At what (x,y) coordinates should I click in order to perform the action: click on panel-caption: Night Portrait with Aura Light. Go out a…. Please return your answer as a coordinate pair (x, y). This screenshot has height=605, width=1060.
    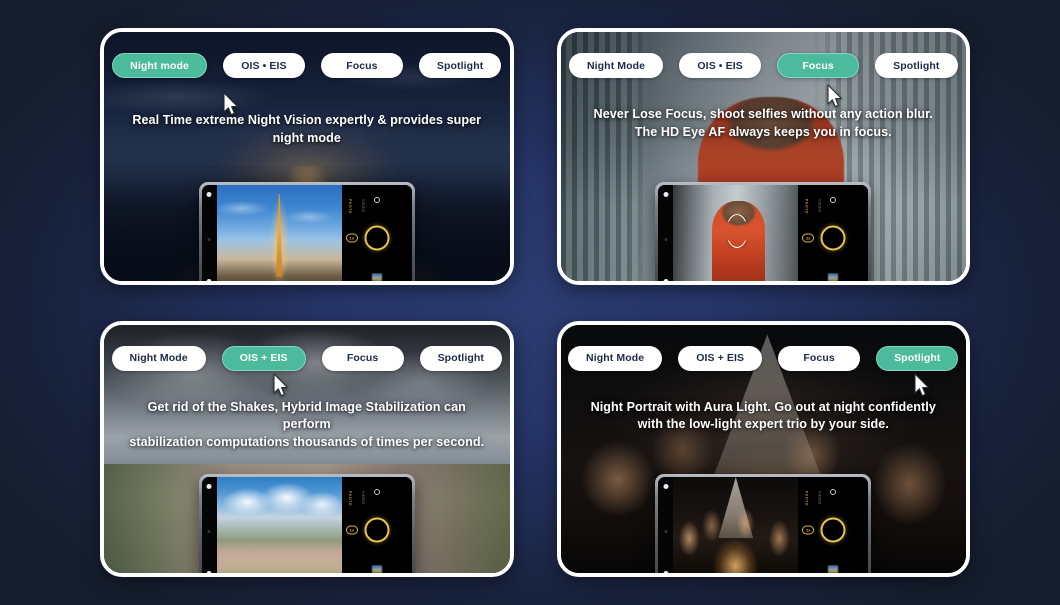
    Looking at the image, I should click on (763, 417).